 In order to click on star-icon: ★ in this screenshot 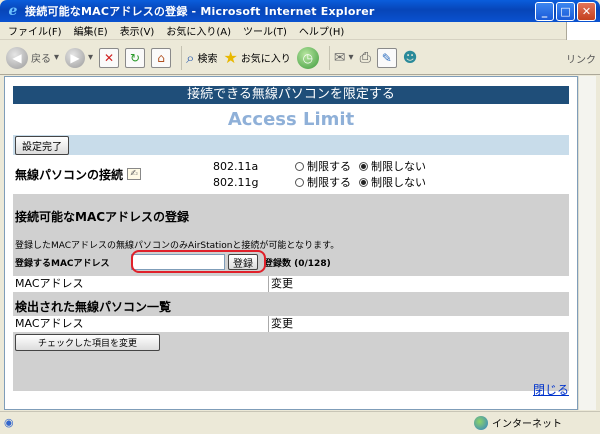, I will do `click(230, 57)`.